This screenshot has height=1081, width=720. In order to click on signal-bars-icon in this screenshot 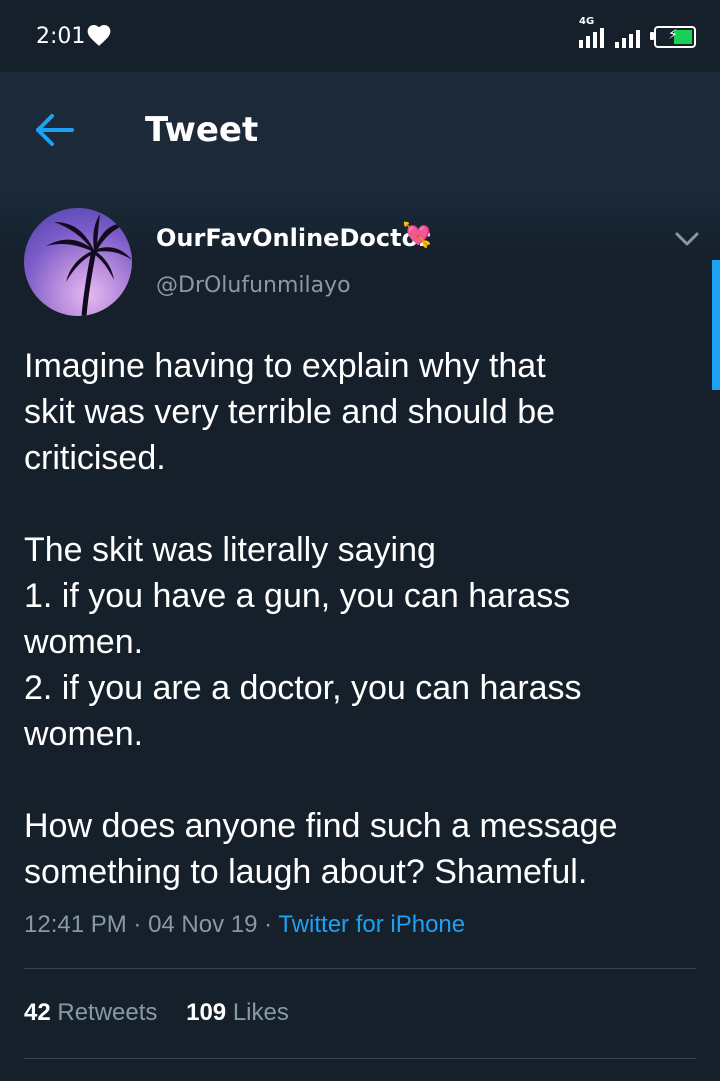, I will do `click(627, 37)`.